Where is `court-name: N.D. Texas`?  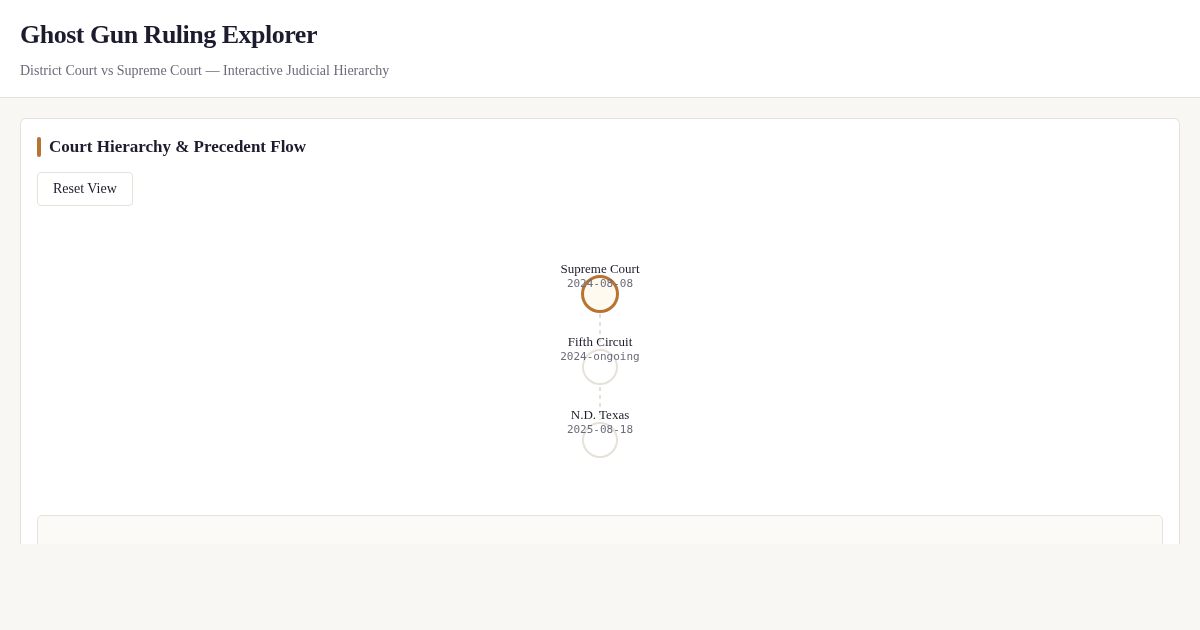
court-name: N.D. Texas is located at coordinates (600, 414).